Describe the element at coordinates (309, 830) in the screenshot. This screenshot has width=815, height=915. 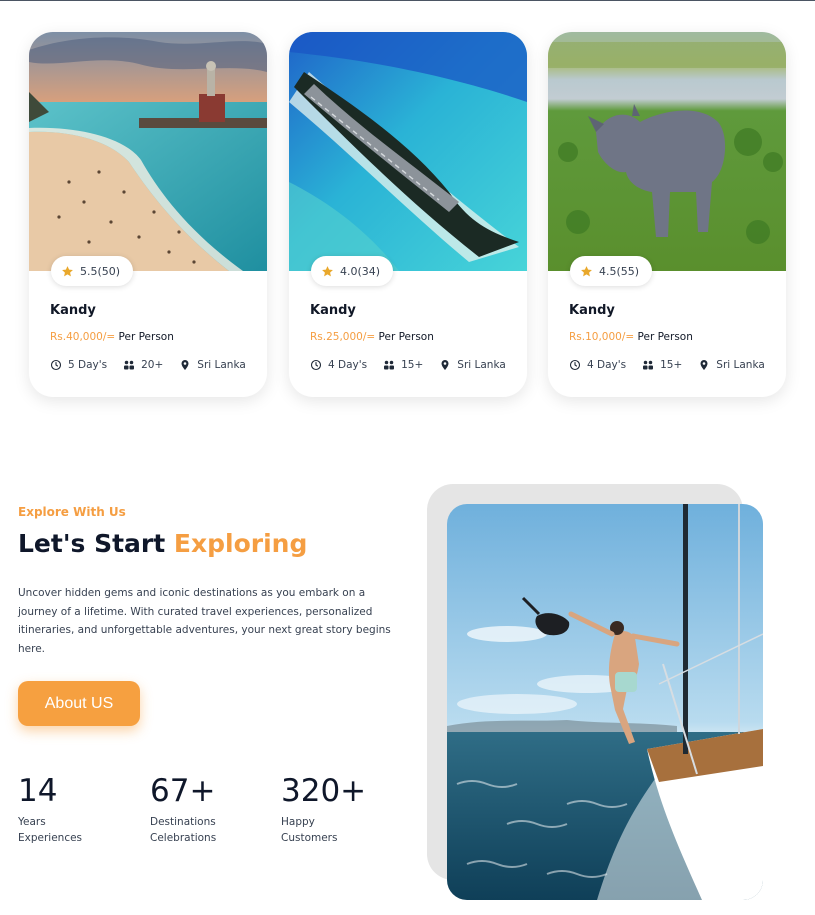
I see `stat-label: Happy Customers` at that location.